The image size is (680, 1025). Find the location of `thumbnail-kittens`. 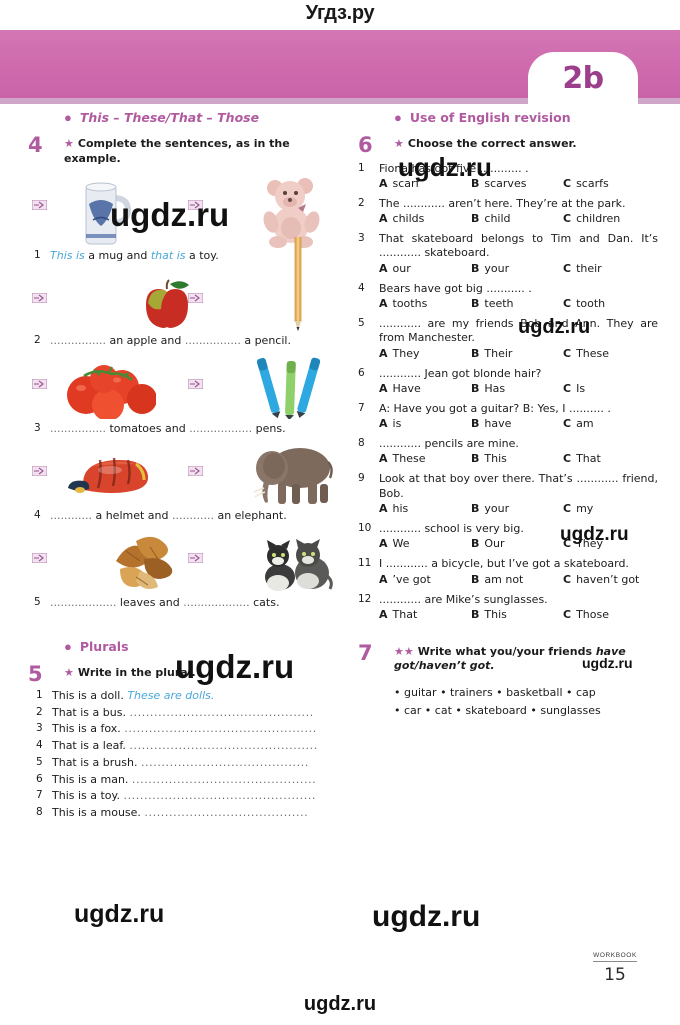

thumbnail-kittens is located at coordinates (296, 566).